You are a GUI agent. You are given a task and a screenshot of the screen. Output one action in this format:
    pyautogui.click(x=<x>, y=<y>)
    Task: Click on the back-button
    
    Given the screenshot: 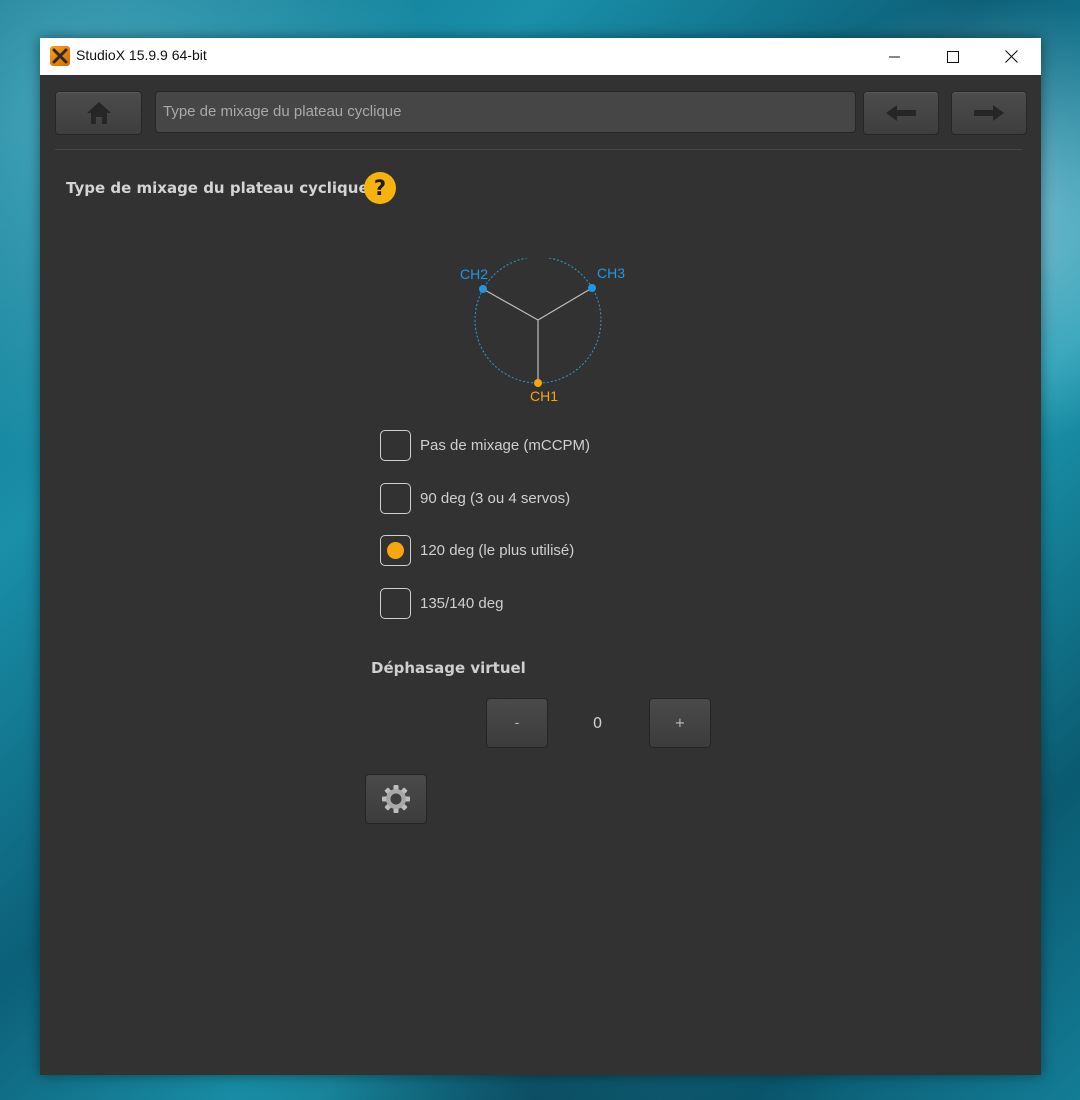 What is the action you would take?
    pyautogui.click(x=901, y=113)
    